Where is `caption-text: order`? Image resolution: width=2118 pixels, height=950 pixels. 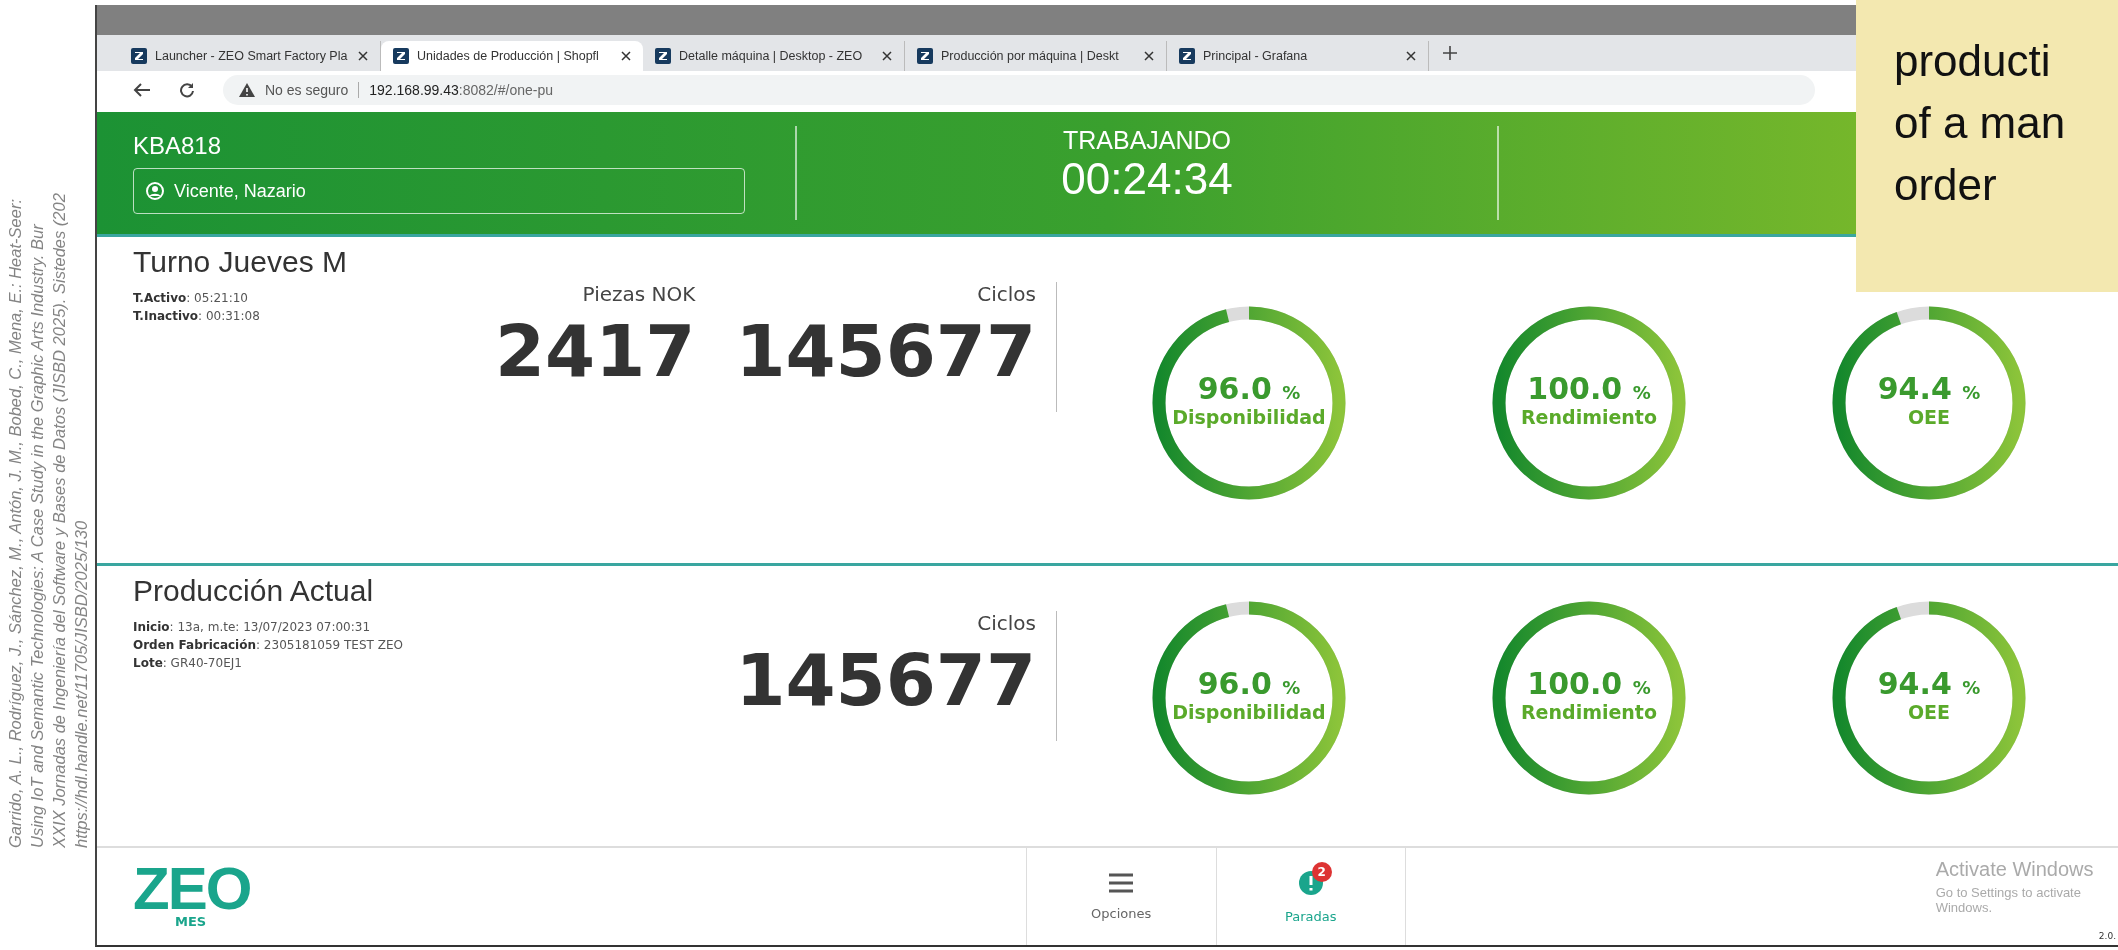
caption-text: order is located at coordinates (1946, 185).